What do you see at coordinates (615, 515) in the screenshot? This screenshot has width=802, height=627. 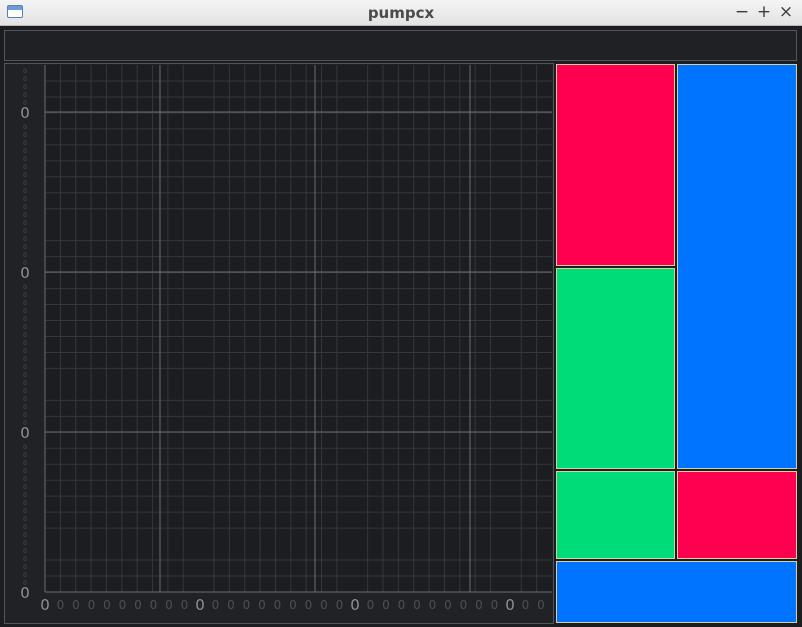 I see `tile-green-small` at bounding box center [615, 515].